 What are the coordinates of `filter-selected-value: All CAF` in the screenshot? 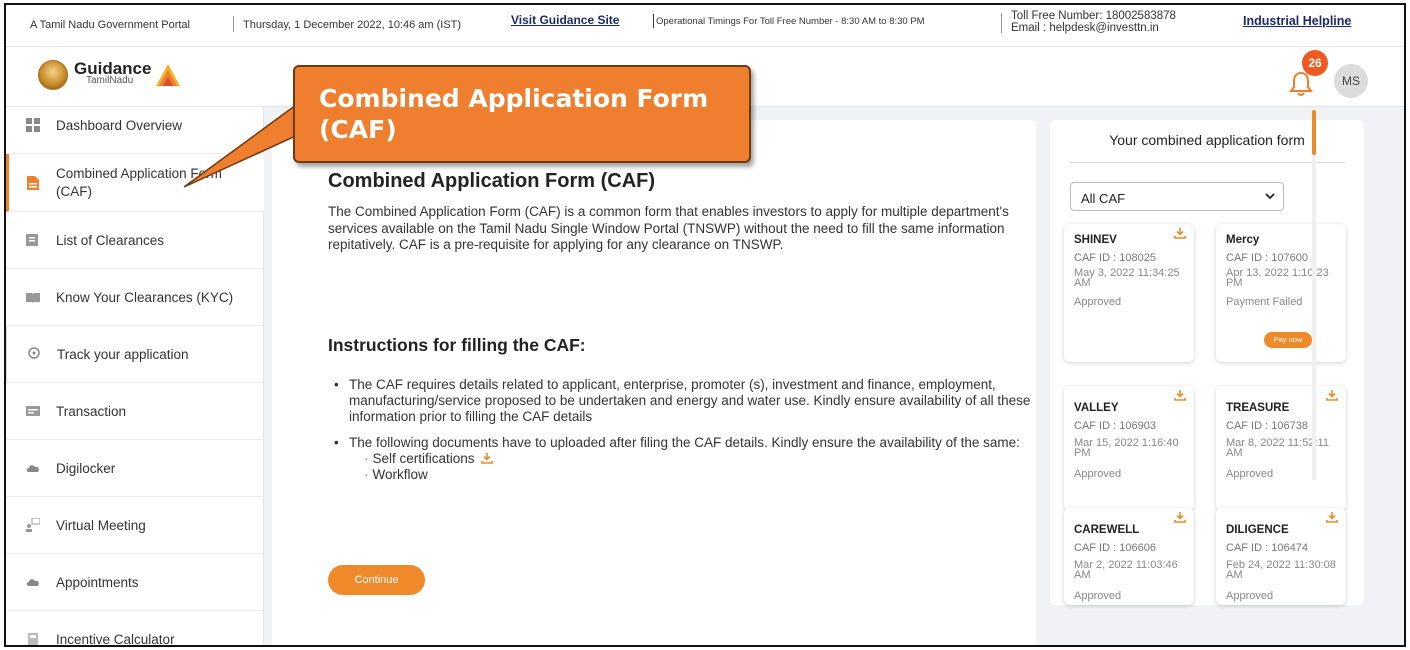 It's located at (1103, 198).